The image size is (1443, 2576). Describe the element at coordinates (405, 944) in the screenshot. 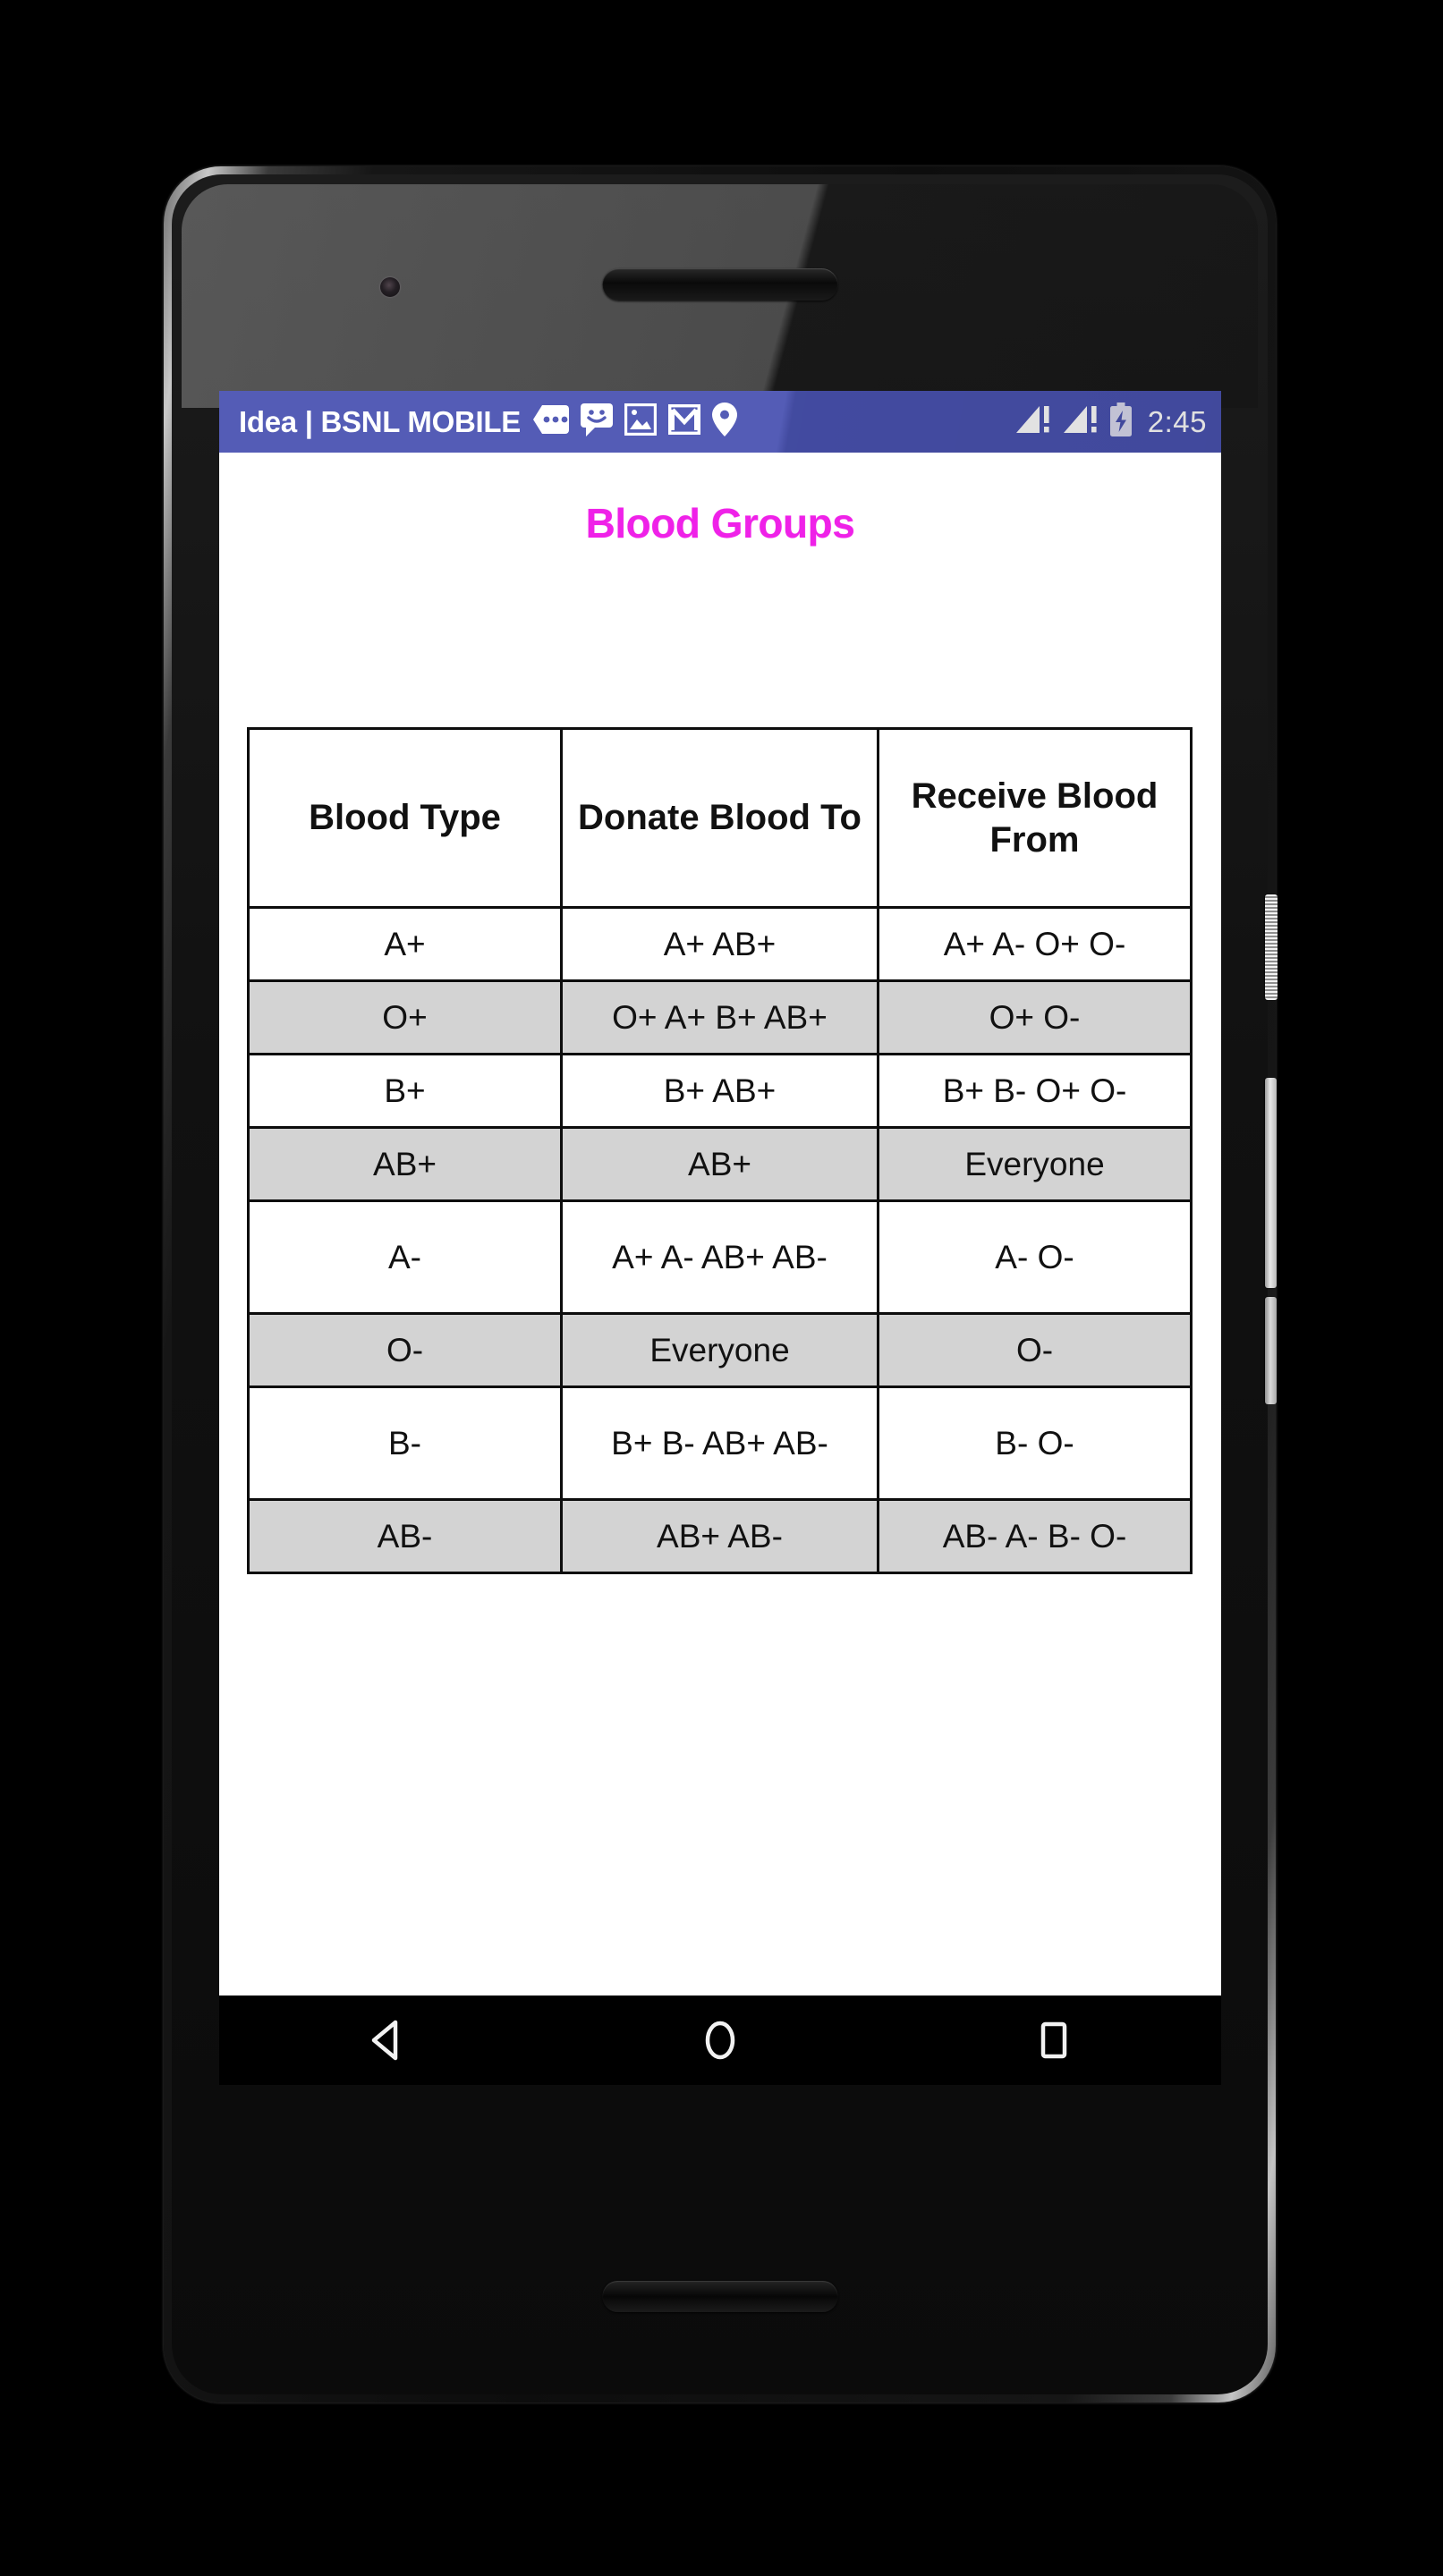

I see `cell-blood-type: A+` at that location.